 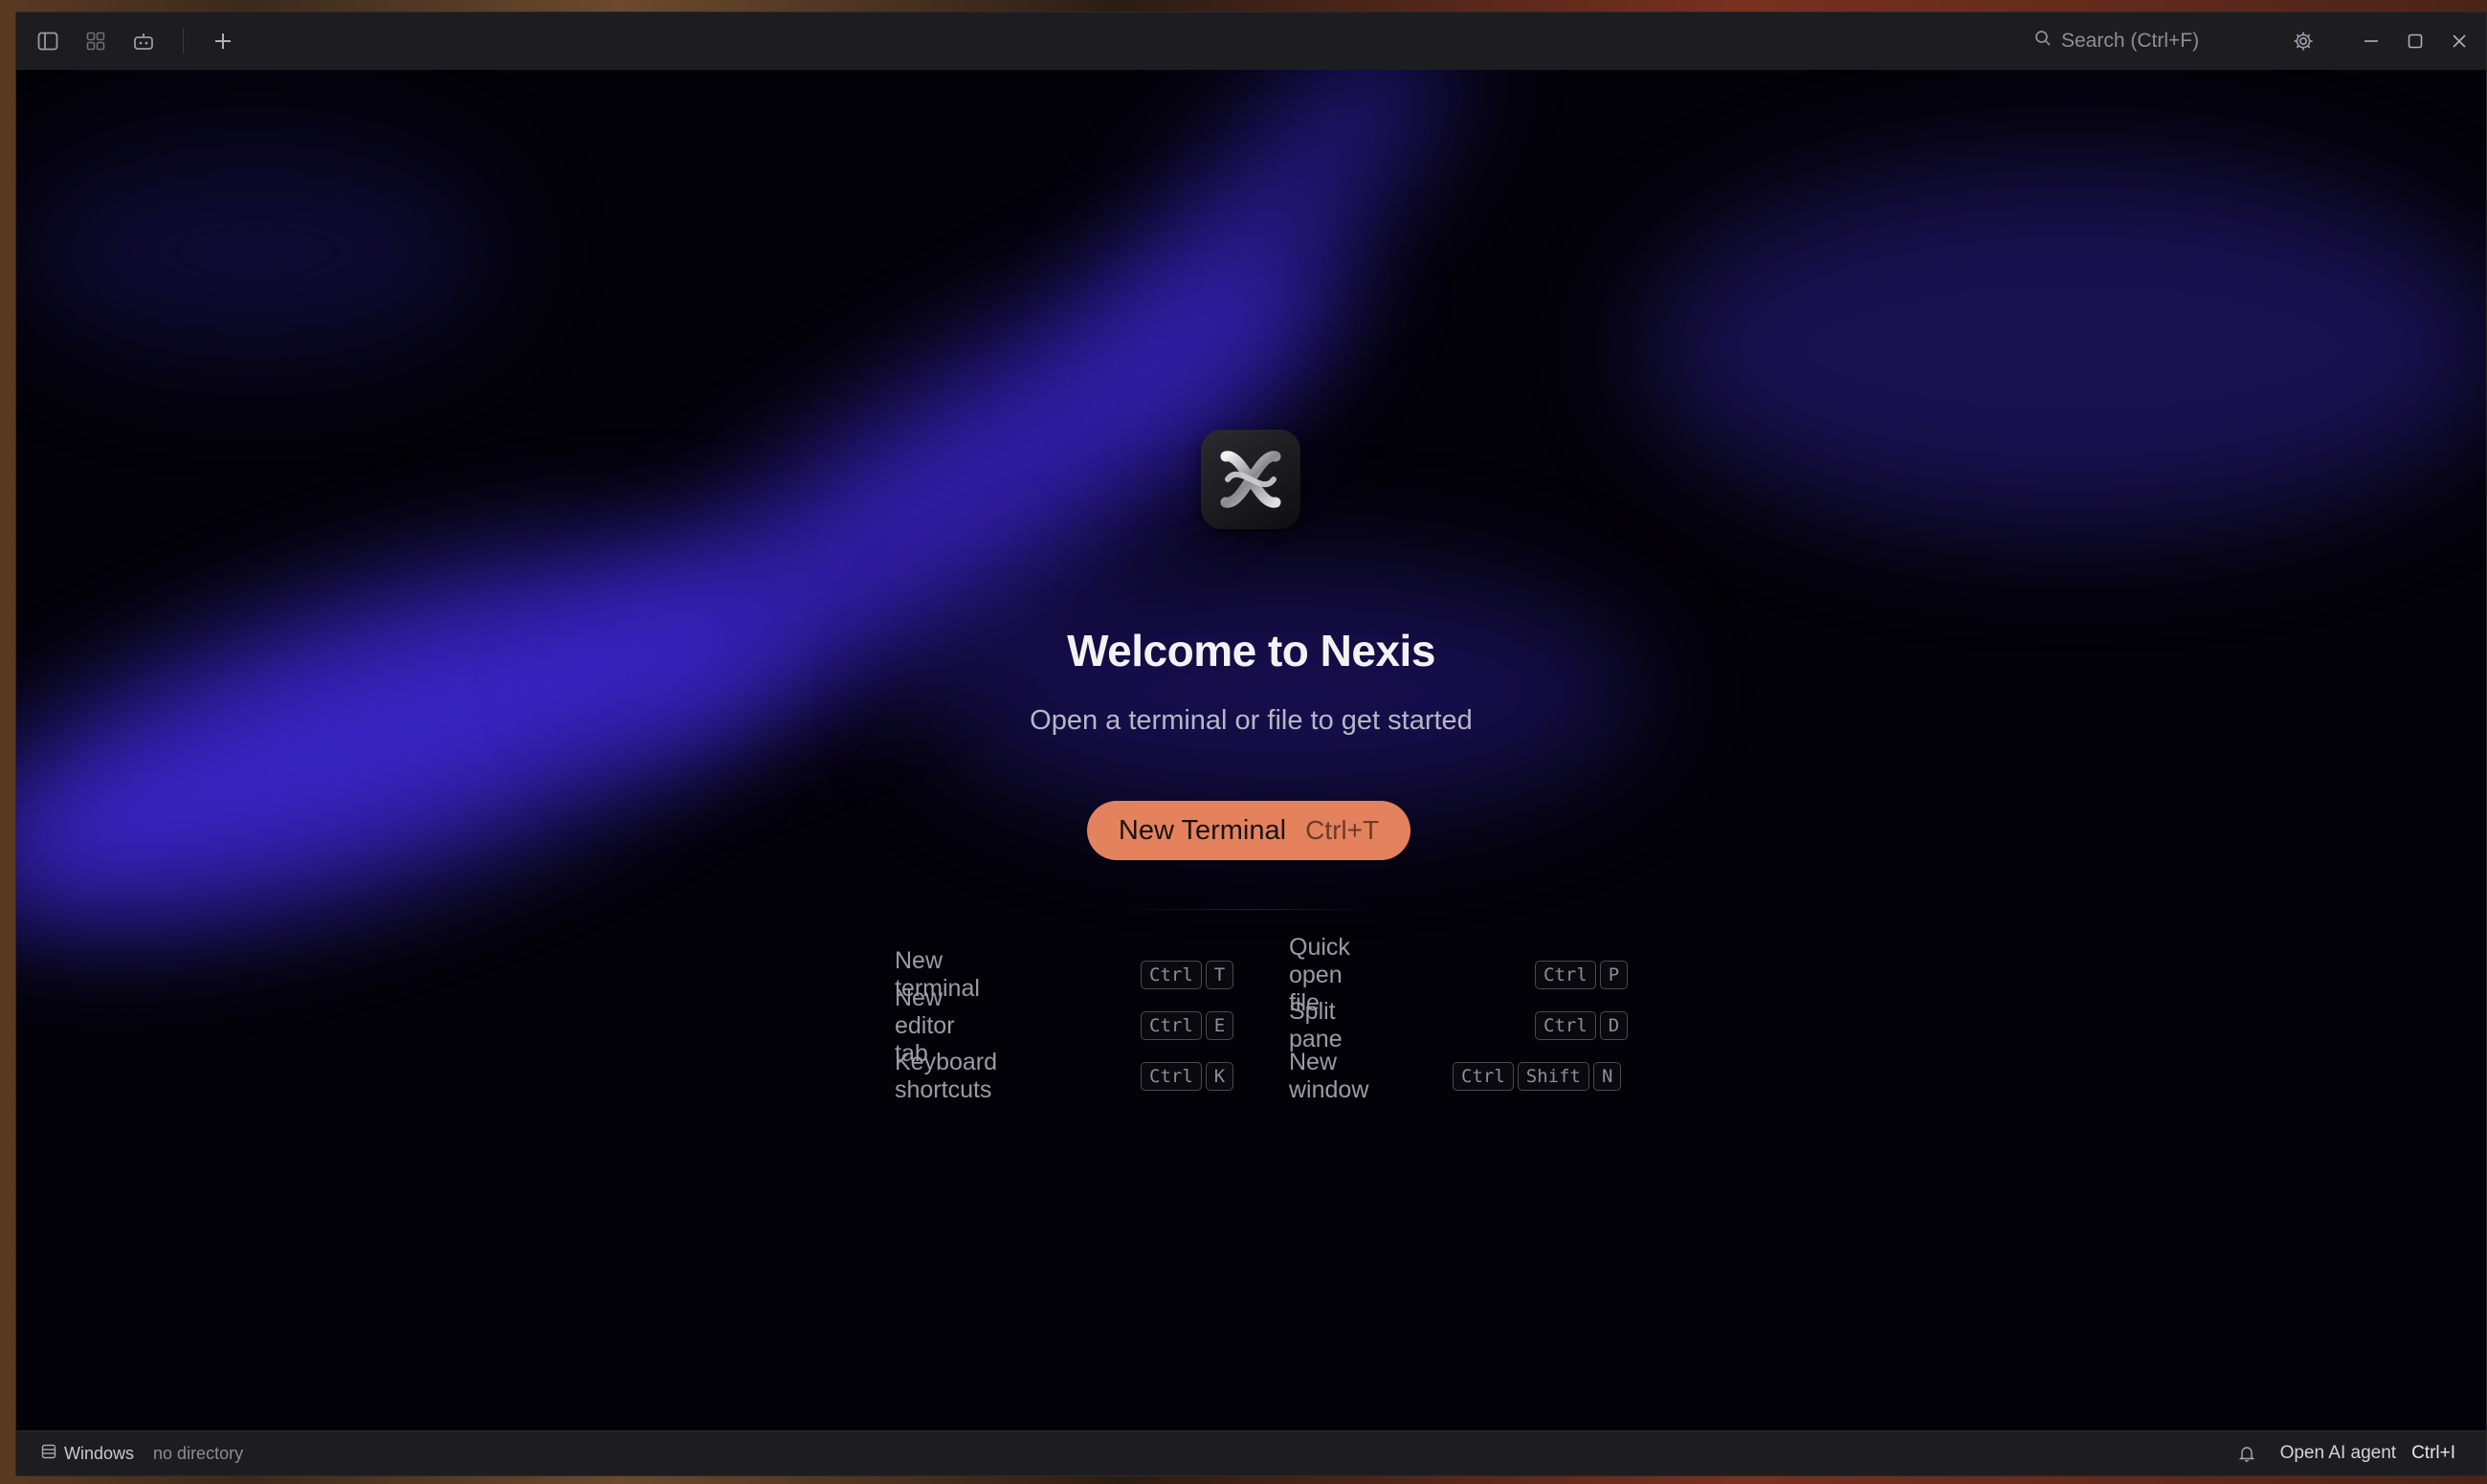 What do you see at coordinates (925, 1026) in the screenshot?
I see `shortcut-item: New editor tab` at bounding box center [925, 1026].